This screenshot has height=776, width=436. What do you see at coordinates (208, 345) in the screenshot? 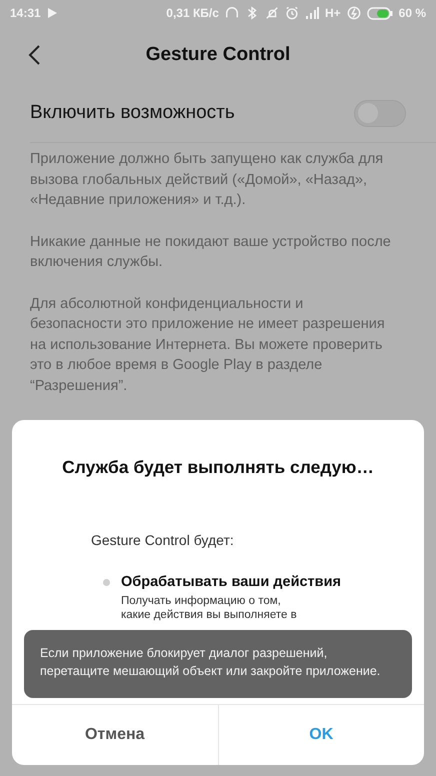
I see `description-text: Для абсолютной конфиденциальности и безопасности это приложение не имеет разрешения на использование Интернета. Вы можете проверить это в любое время в Google Play в разделе “Разрешения”.` at bounding box center [208, 345].